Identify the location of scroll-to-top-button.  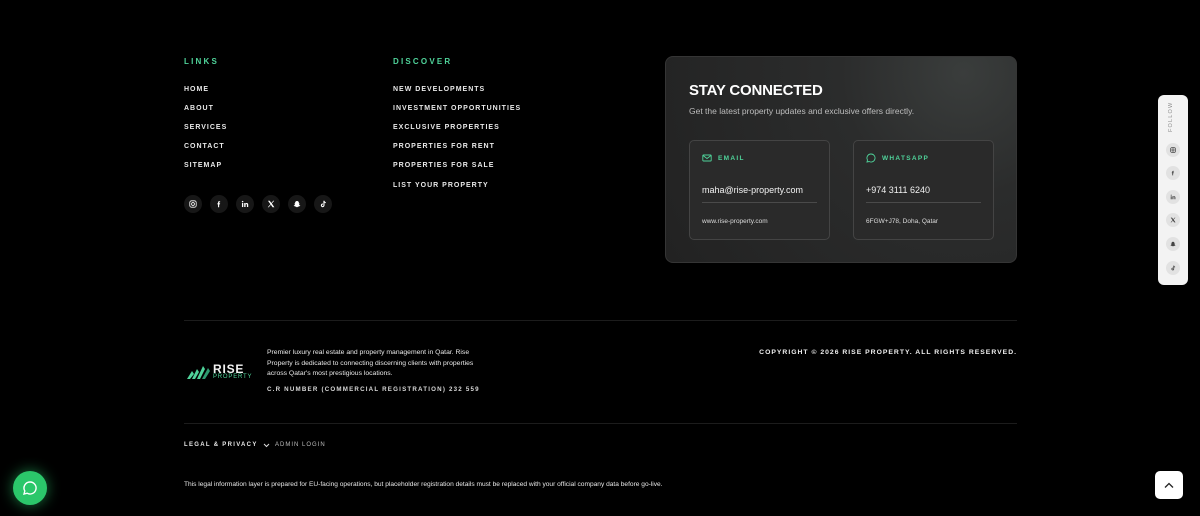
(1169, 485).